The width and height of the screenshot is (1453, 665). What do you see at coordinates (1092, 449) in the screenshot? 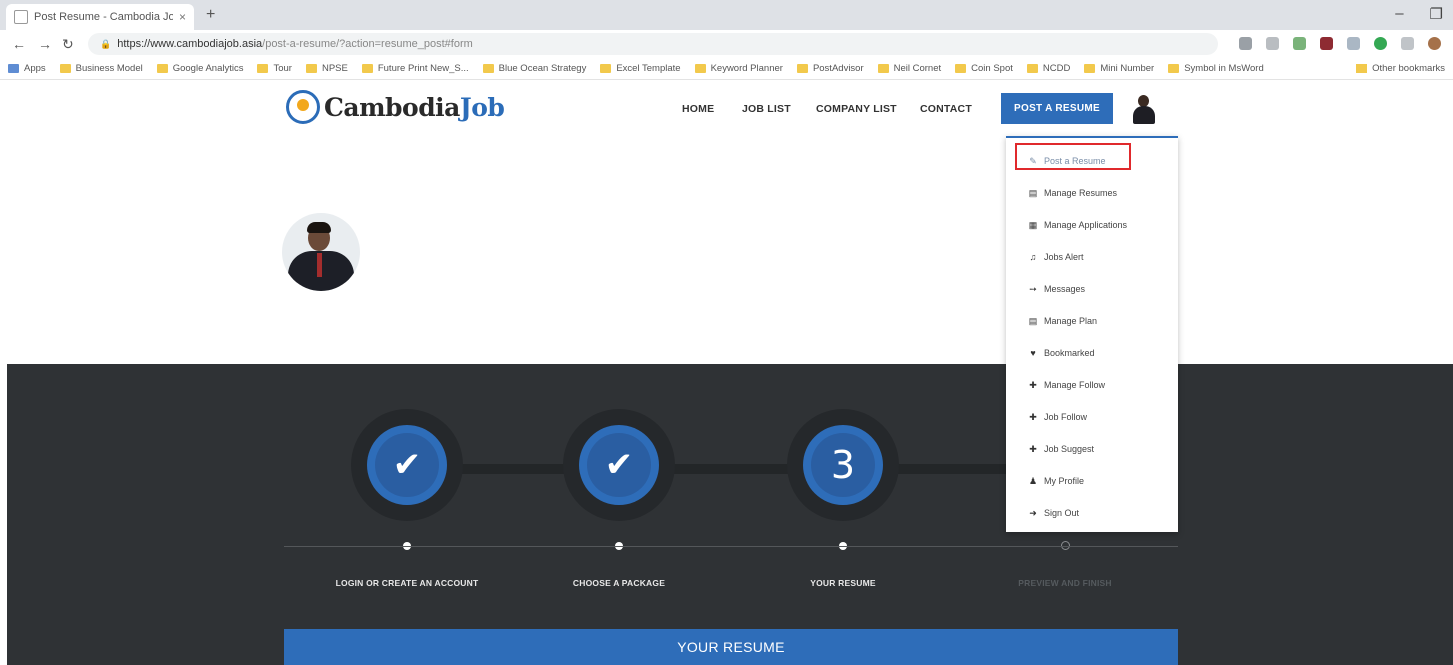
I see `dropdown-item-job-suggest: ✚ Job Suggest` at bounding box center [1092, 449].